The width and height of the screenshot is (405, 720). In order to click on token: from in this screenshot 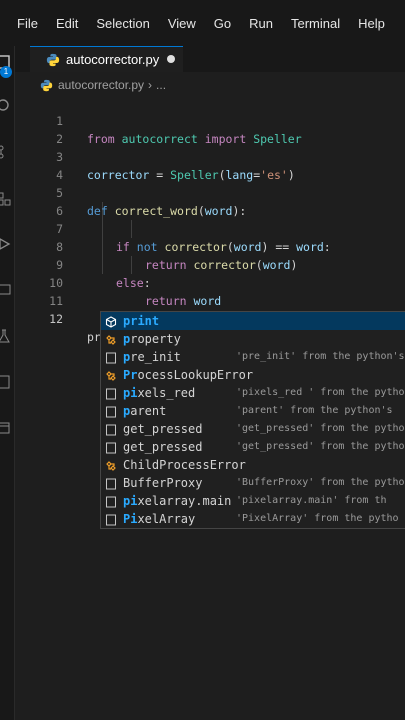, I will do `click(101, 139)`.